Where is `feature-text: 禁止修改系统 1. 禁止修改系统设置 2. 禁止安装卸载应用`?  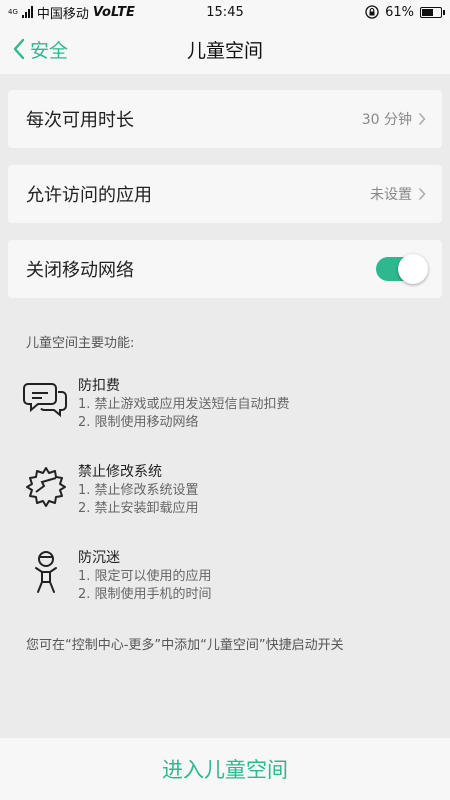 feature-text: 禁止修改系统 1. 禁止修改系统设置 2. 禁止安装卸载应用 is located at coordinates (138, 490).